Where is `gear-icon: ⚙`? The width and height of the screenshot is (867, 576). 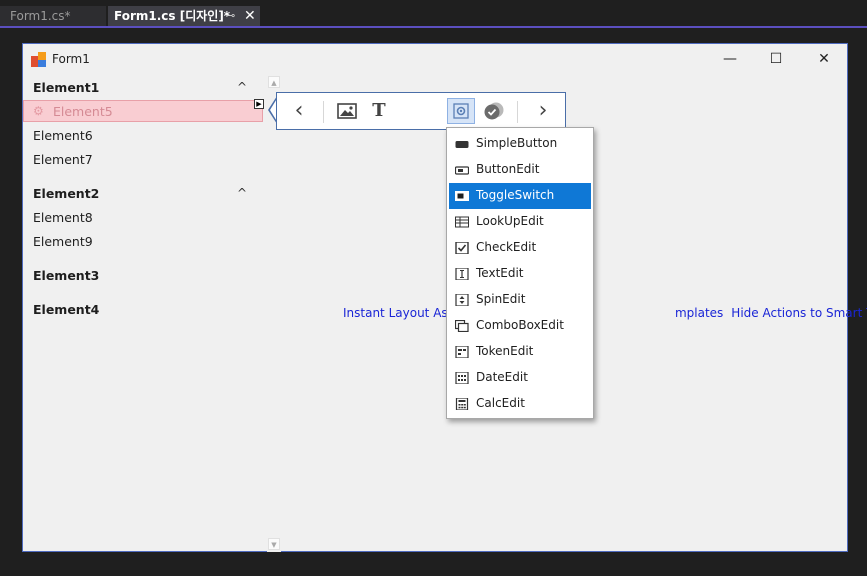 gear-icon: ⚙ is located at coordinates (38, 111).